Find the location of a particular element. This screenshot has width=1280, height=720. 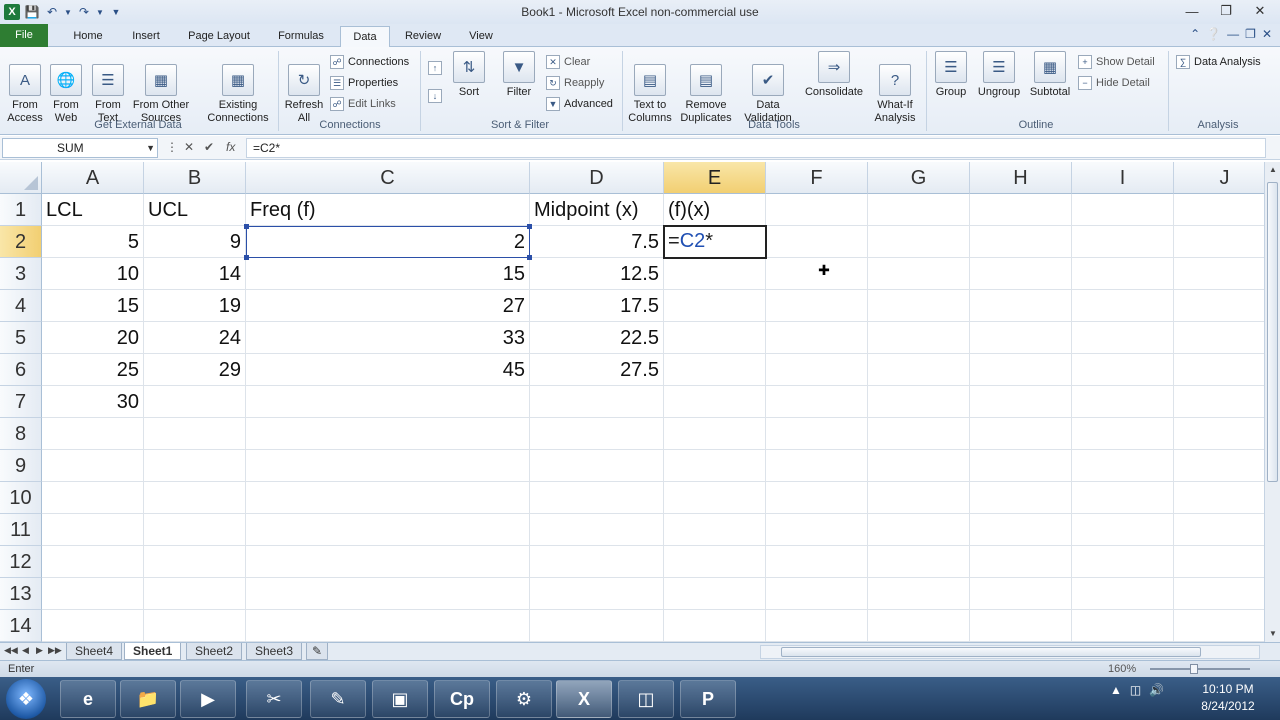

cell-c3: 15 is located at coordinates (388, 274).